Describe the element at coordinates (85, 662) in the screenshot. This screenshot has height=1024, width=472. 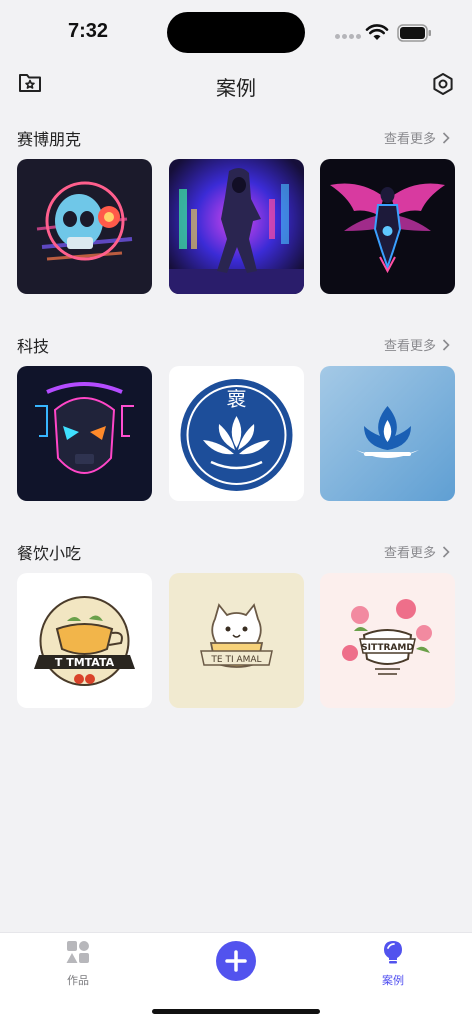
I see `badge-text: T TMTATA` at that location.